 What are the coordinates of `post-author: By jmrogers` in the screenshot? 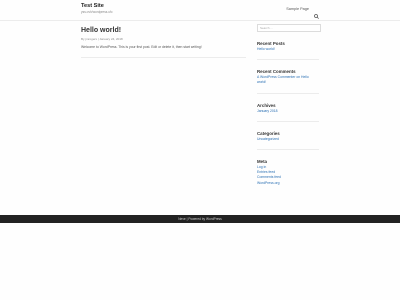 It's located at (89, 39).